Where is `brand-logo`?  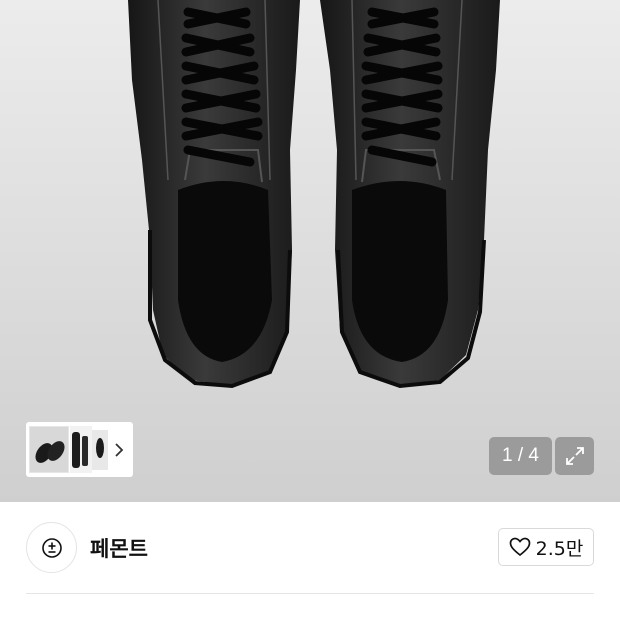
brand-logo is located at coordinates (51, 547).